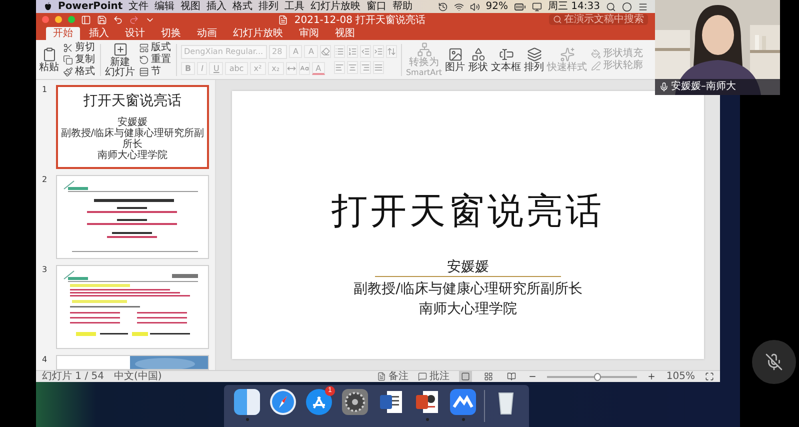 The width and height of the screenshot is (799, 427). What do you see at coordinates (155, 60) in the screenshot?
I see `ribbon-button: 重置` at bounding box center [155, 60].